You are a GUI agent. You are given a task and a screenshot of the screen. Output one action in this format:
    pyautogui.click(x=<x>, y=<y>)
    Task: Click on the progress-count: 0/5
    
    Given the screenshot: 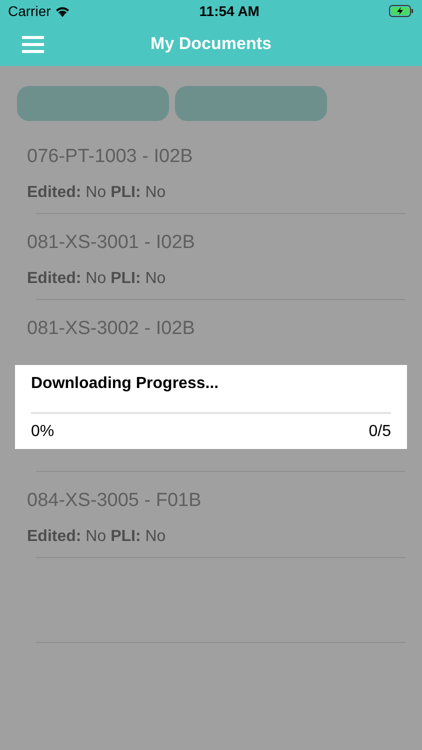 What is the action you would take?
    pyautogui.click(x=379, y=432)
    